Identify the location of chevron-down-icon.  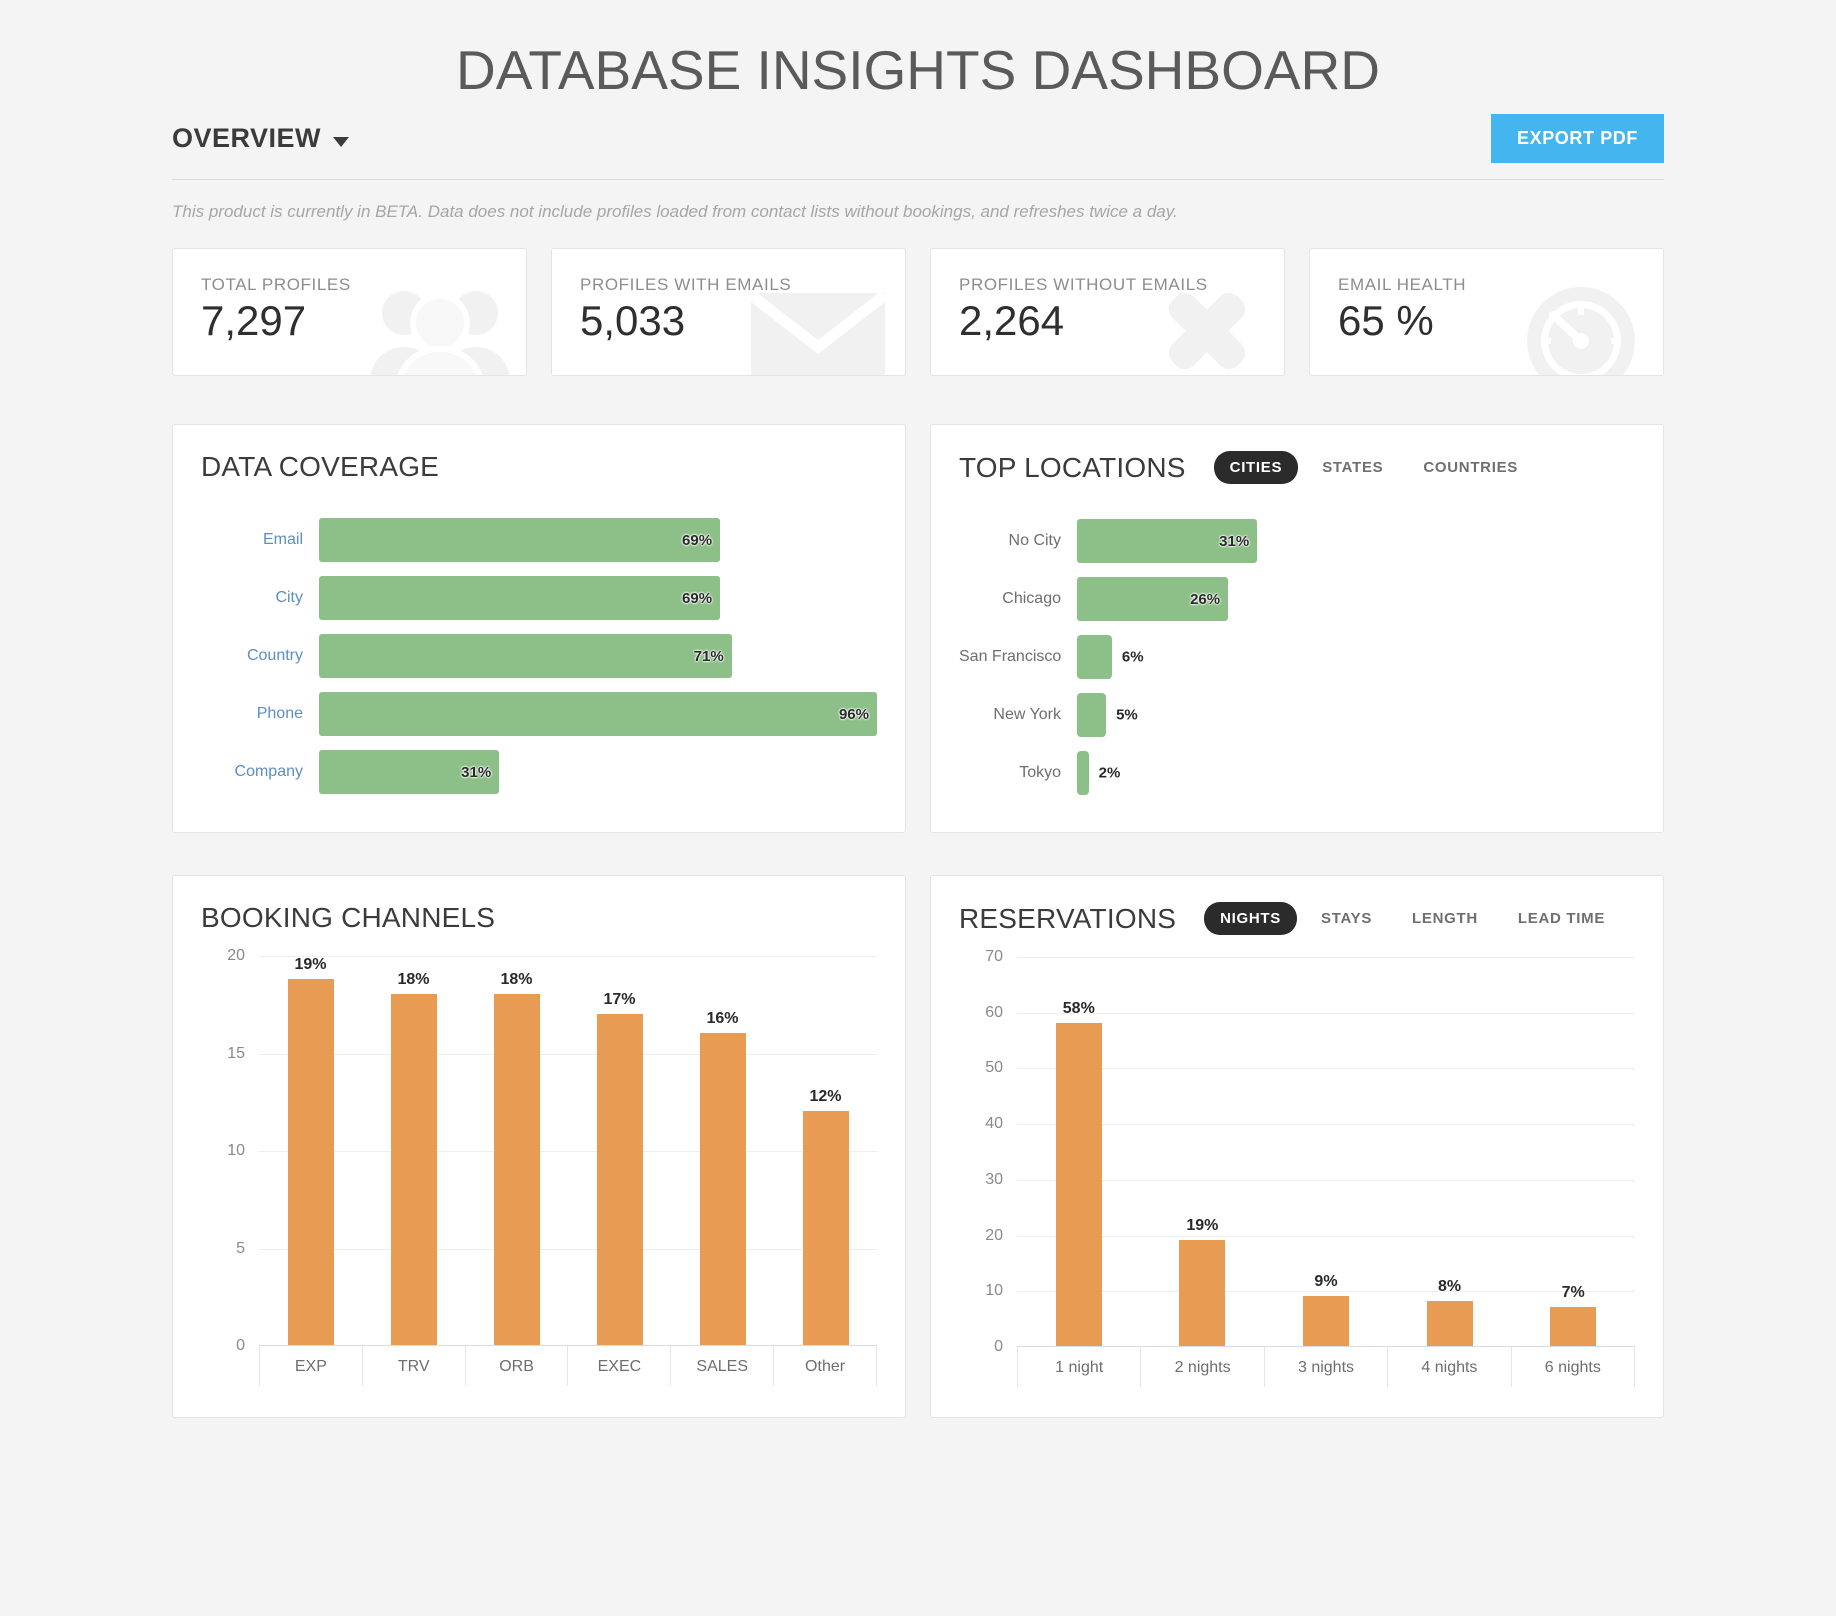
(341, 141).